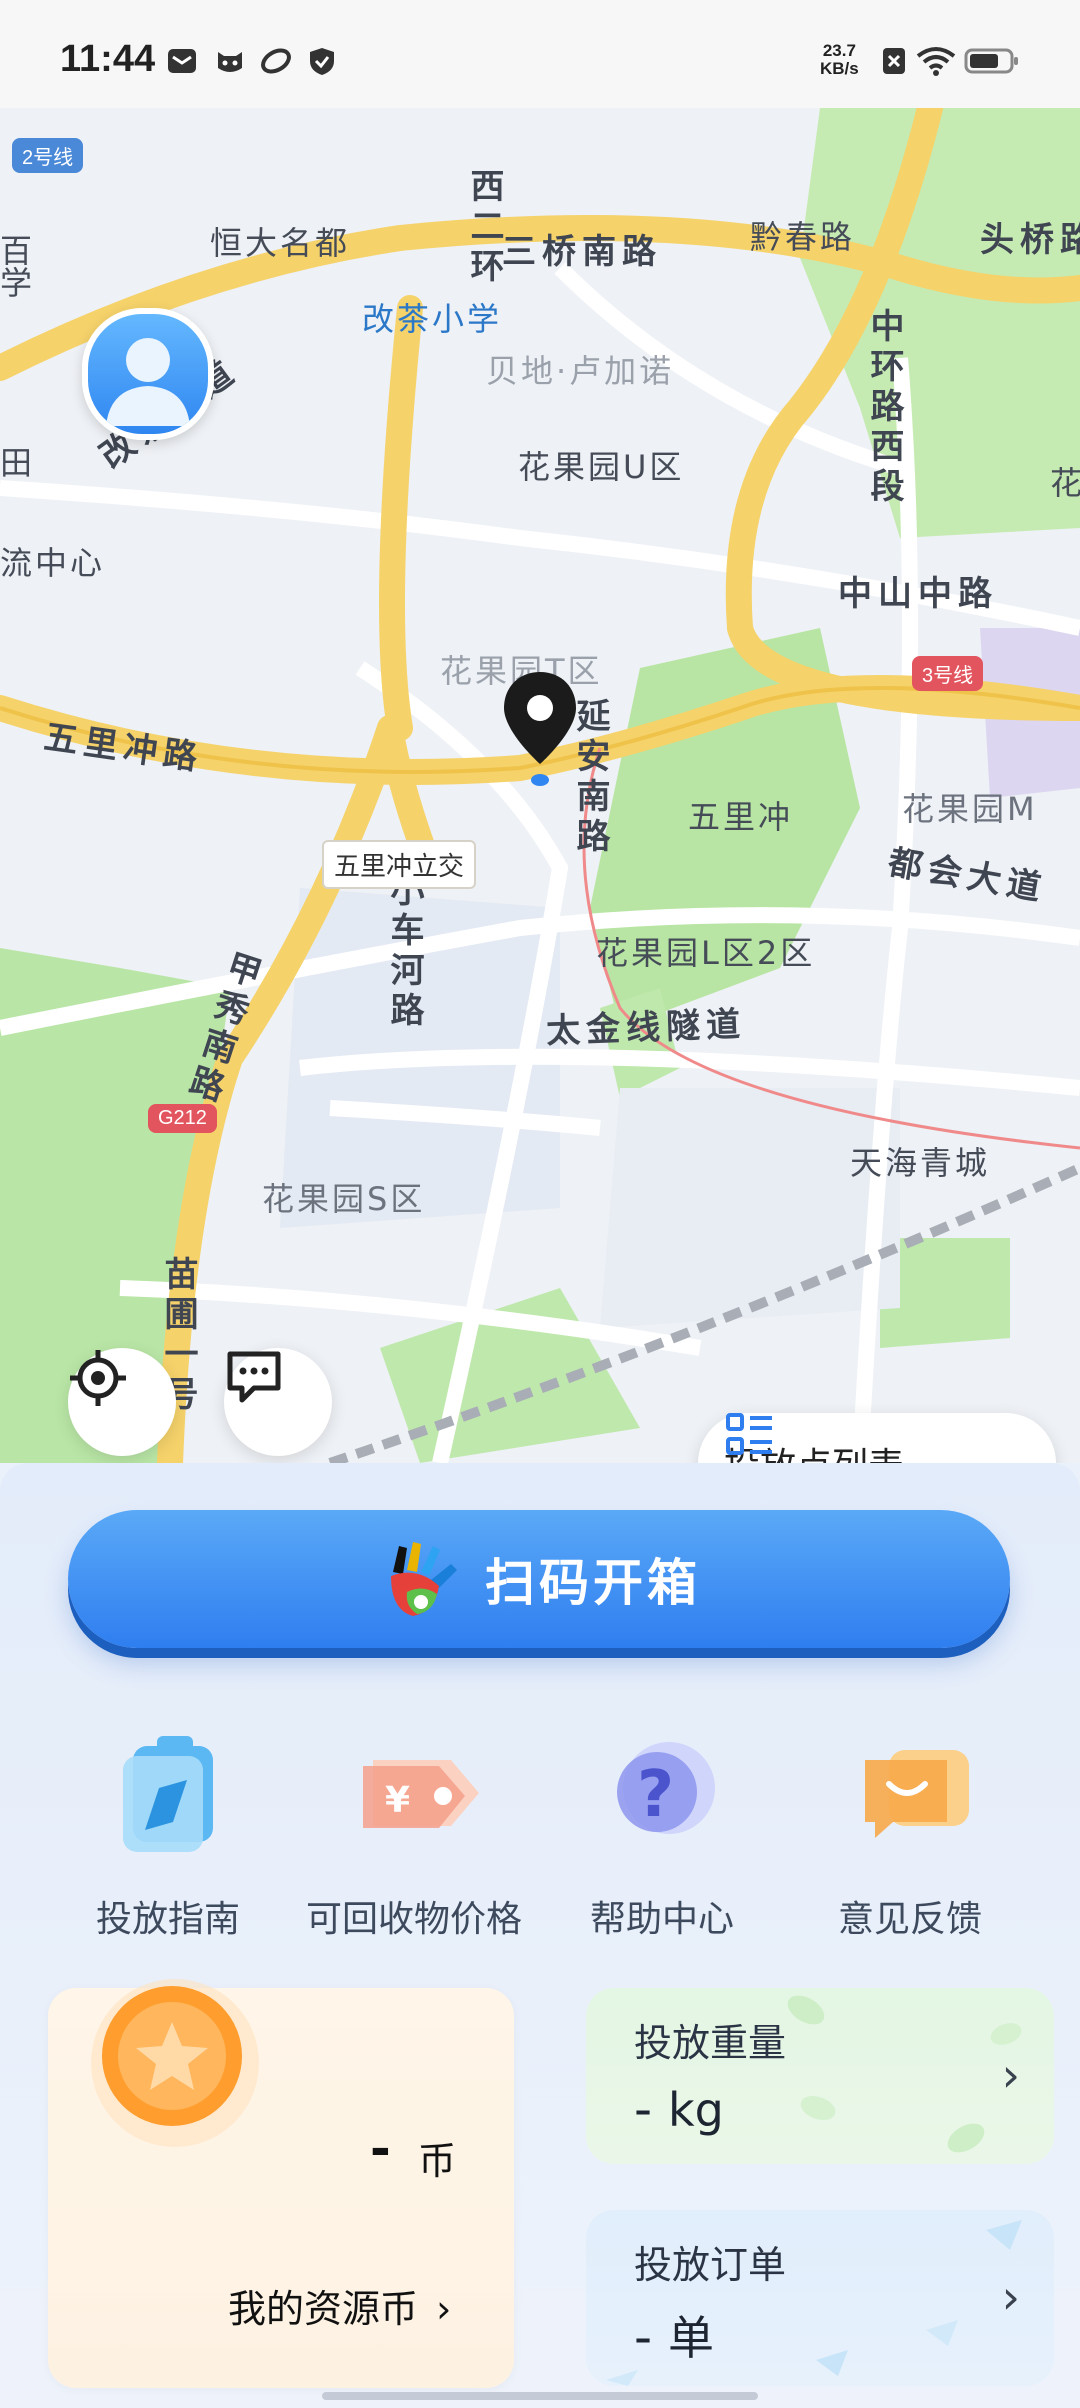 This screenshot has width=1080, height=2408. What do you see at coordinates (380, 2149) in the screenshot?
I see `coin-value: -` at bounding box center [380, 2149].